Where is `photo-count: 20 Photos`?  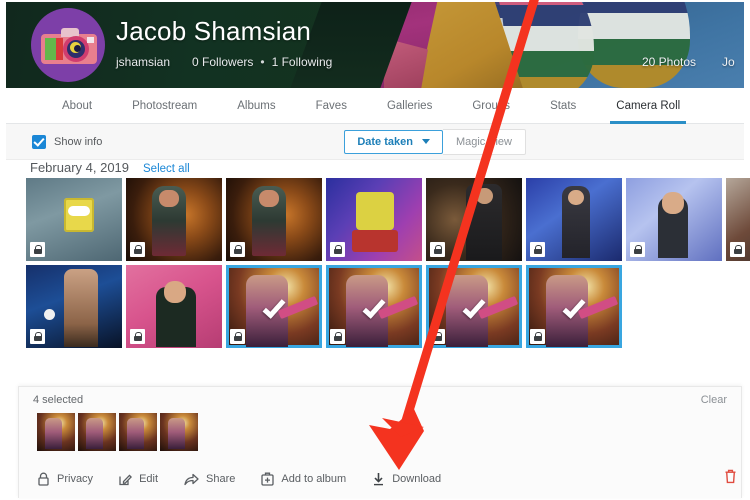
photo-count: 20 Photos is located at coordinates (668, 62).